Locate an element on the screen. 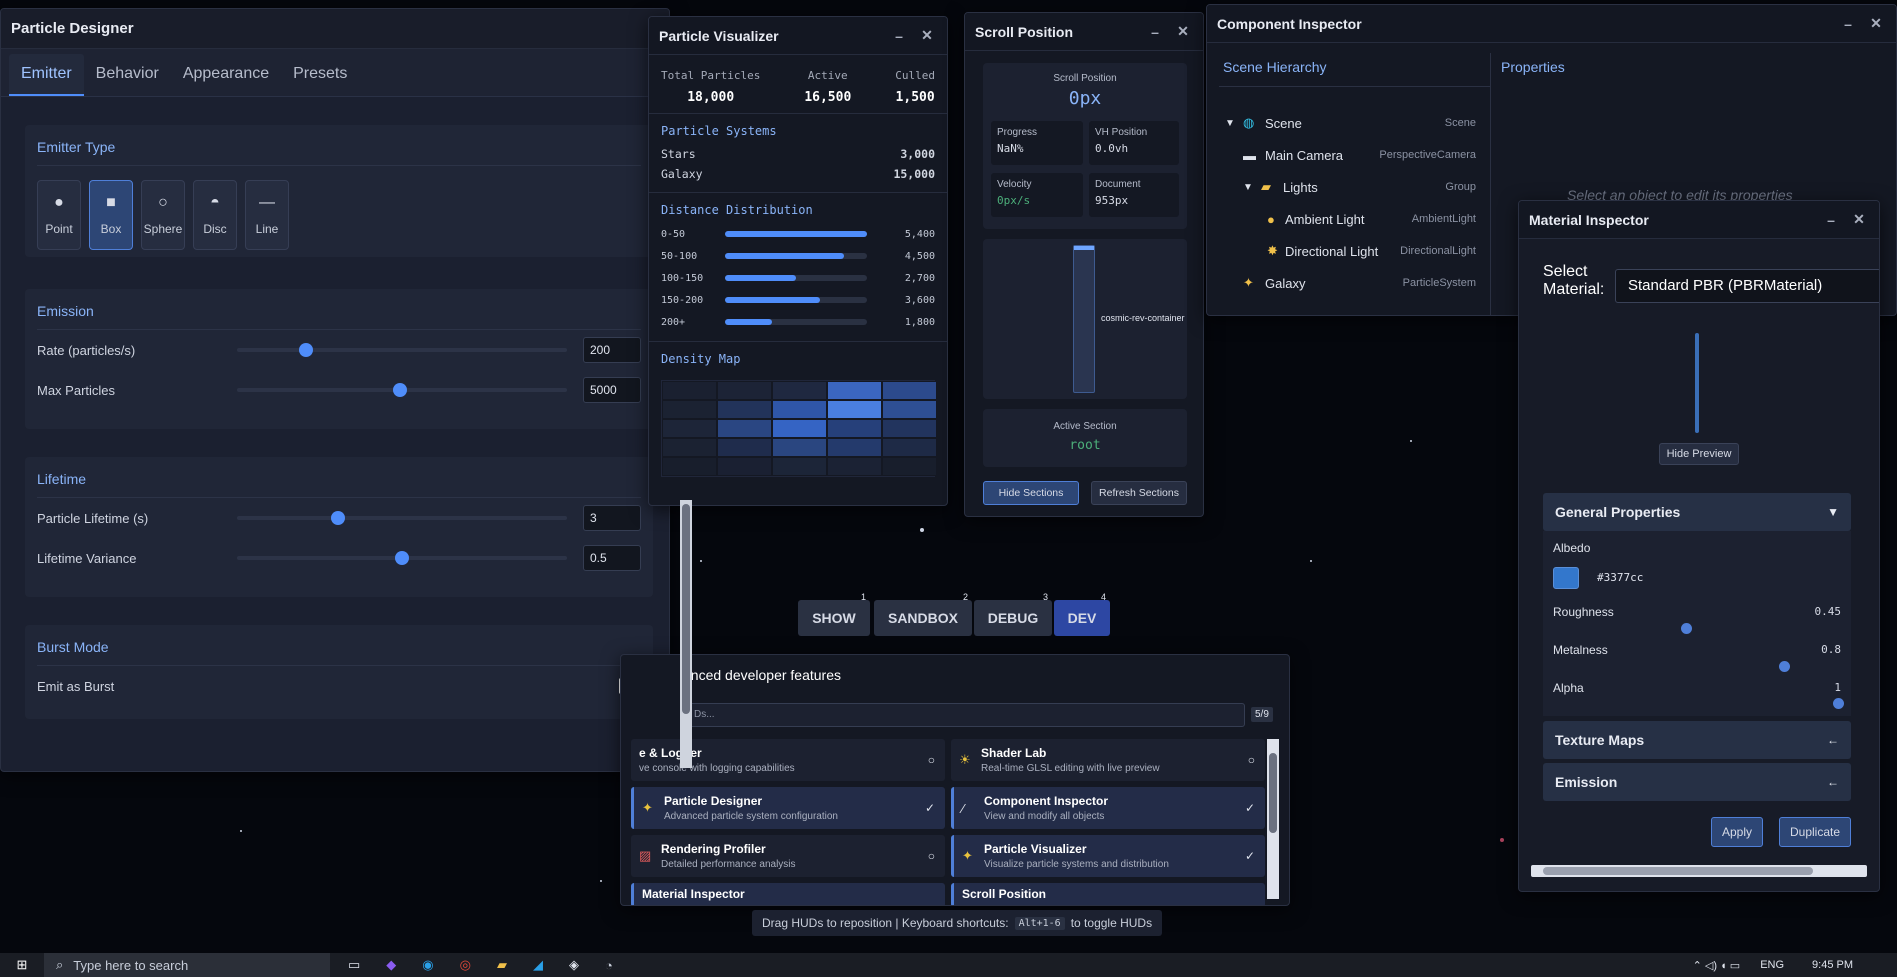 This screenshot has height=977, width=1897. language-indicator: ENG is located at coordinates (1772, 965).